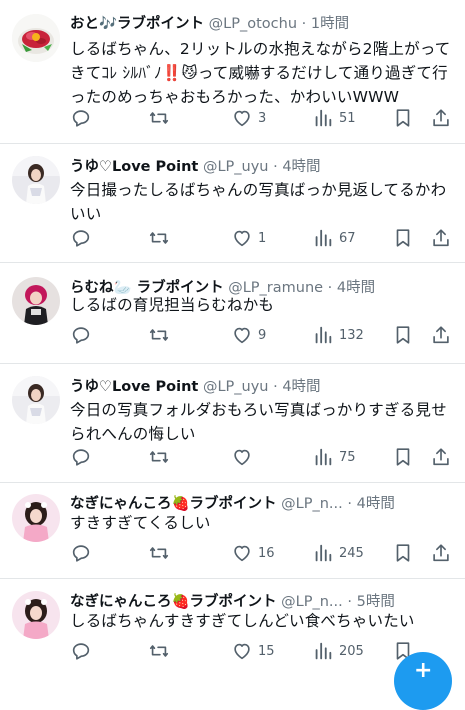 The image size is (465, 710). What do you see at coordinates (334, 457) in the screenshot?
I see `views-button: 75` at bounding box center [334, 457].